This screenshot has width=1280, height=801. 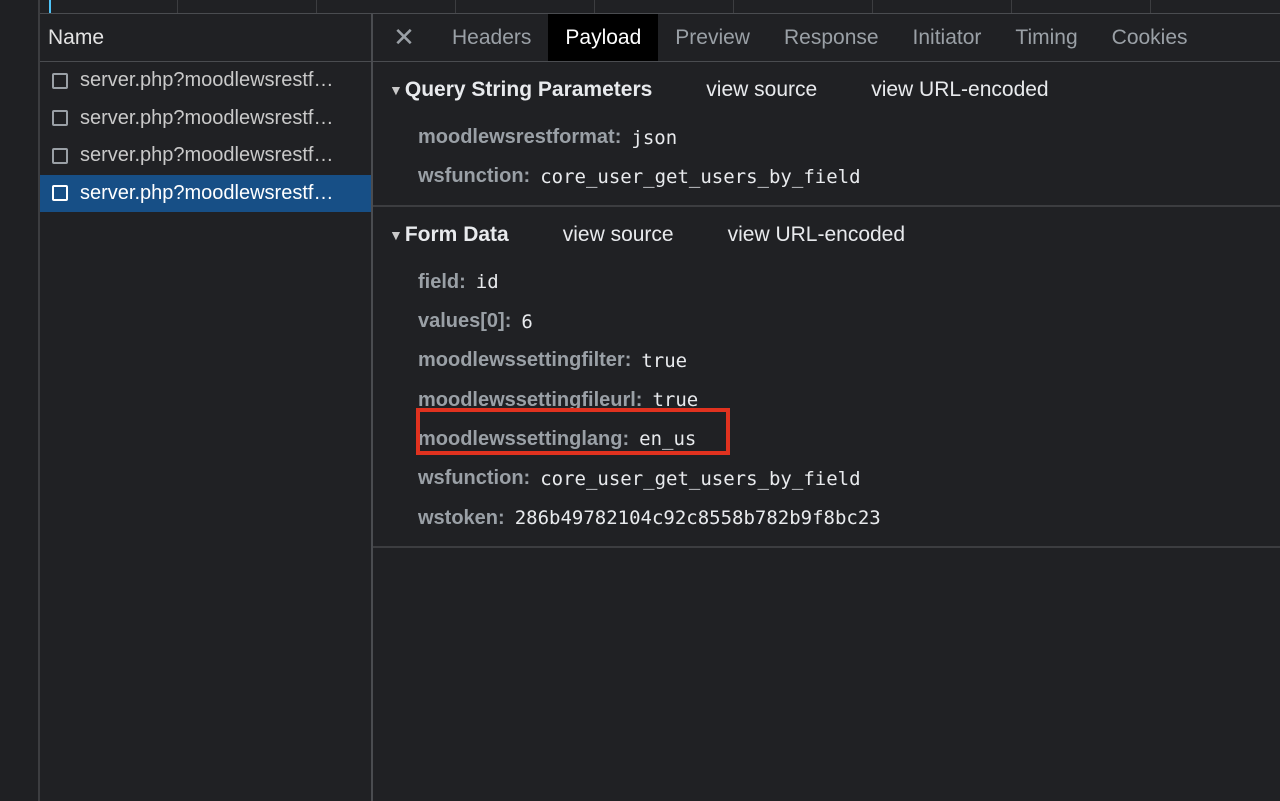 I want to click on form-key: wstoken:, so click(x=461, y=517).